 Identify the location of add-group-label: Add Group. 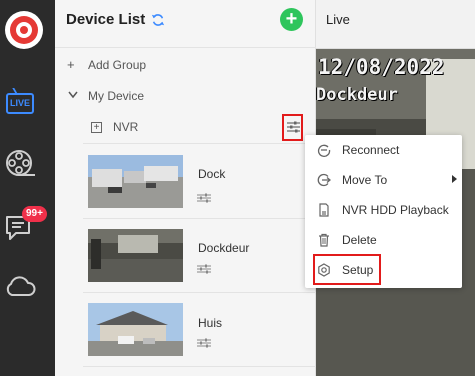
(117, 65).